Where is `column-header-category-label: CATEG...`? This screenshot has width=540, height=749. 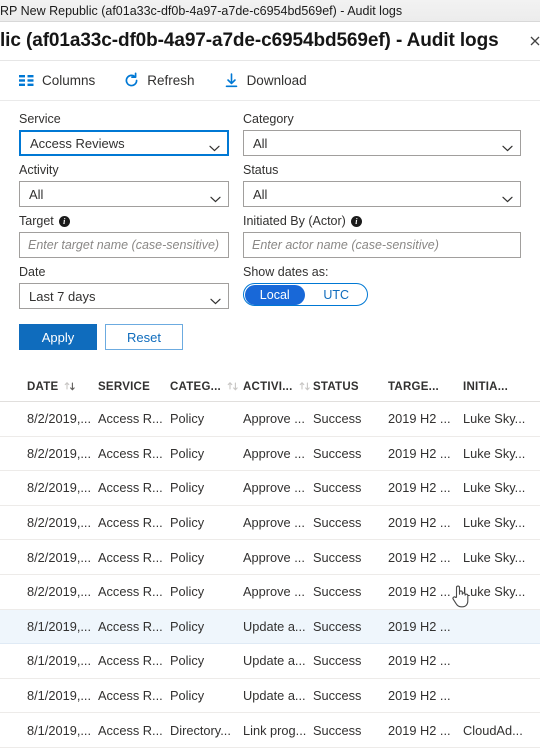 column-header-category-label: CATEG... is located at coordinates (195, 386).